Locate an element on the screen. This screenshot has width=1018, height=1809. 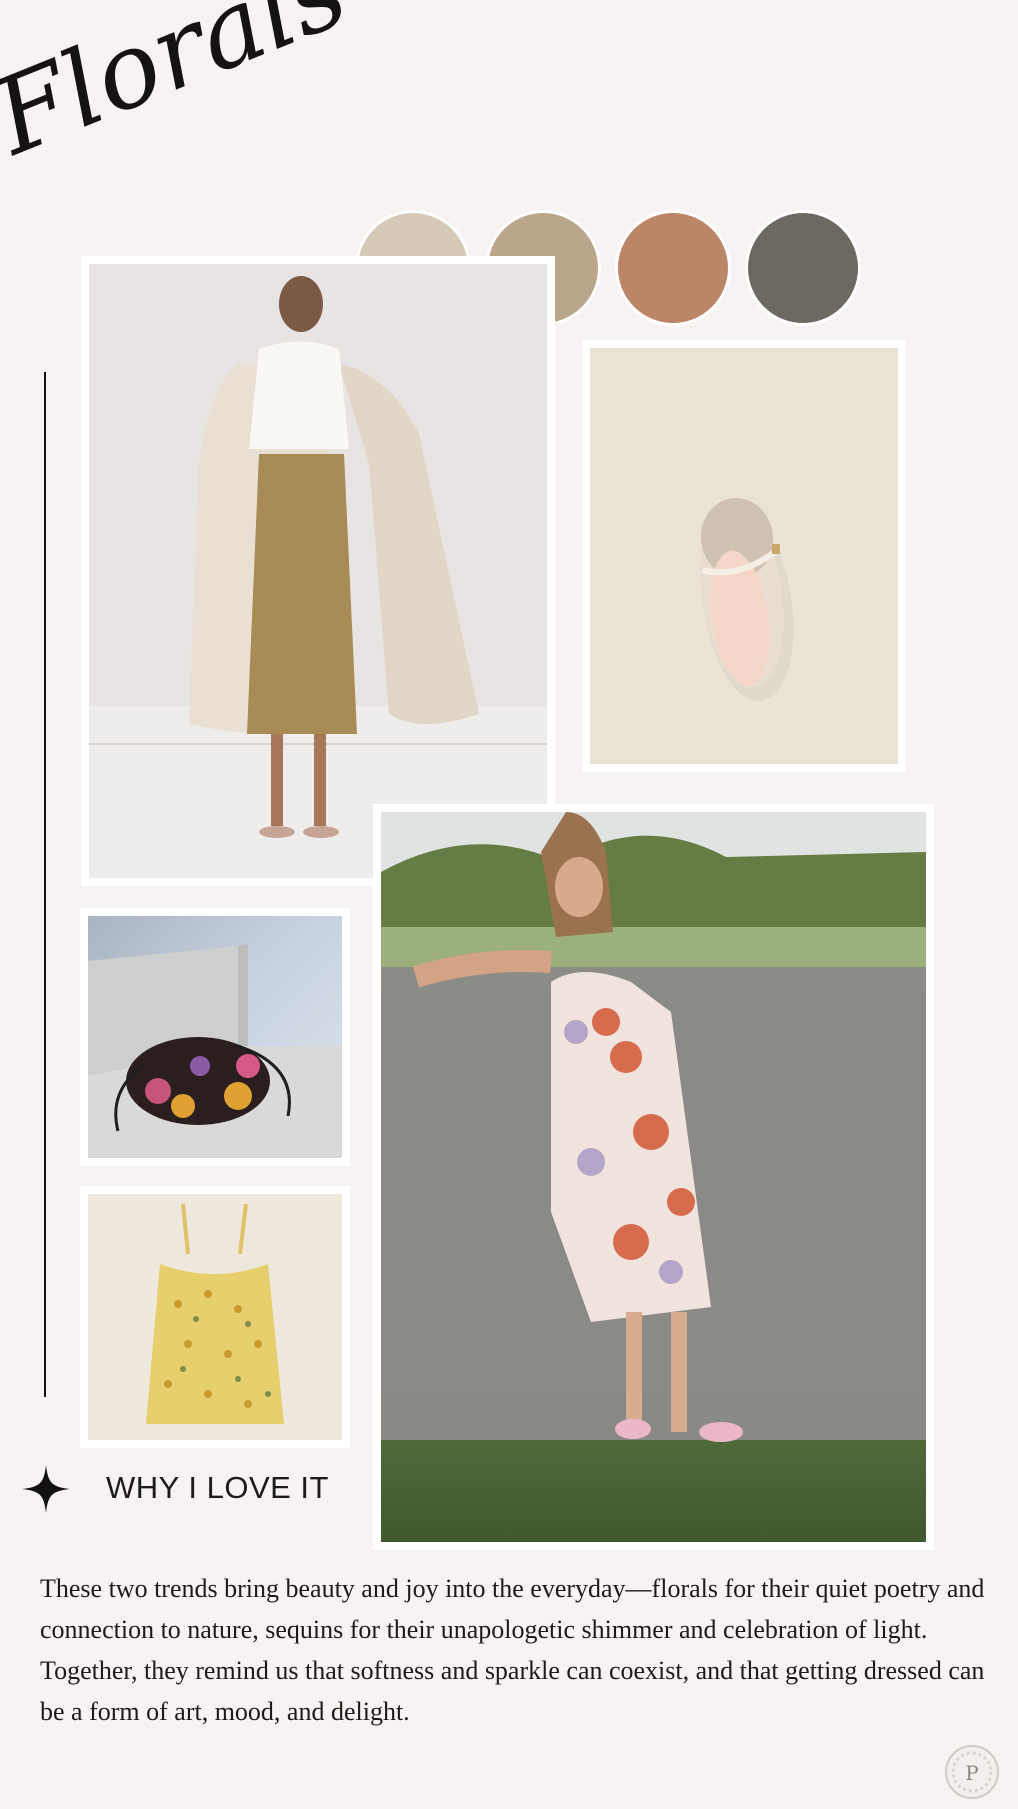
clutch-image is located at coordinates (215, 1037).